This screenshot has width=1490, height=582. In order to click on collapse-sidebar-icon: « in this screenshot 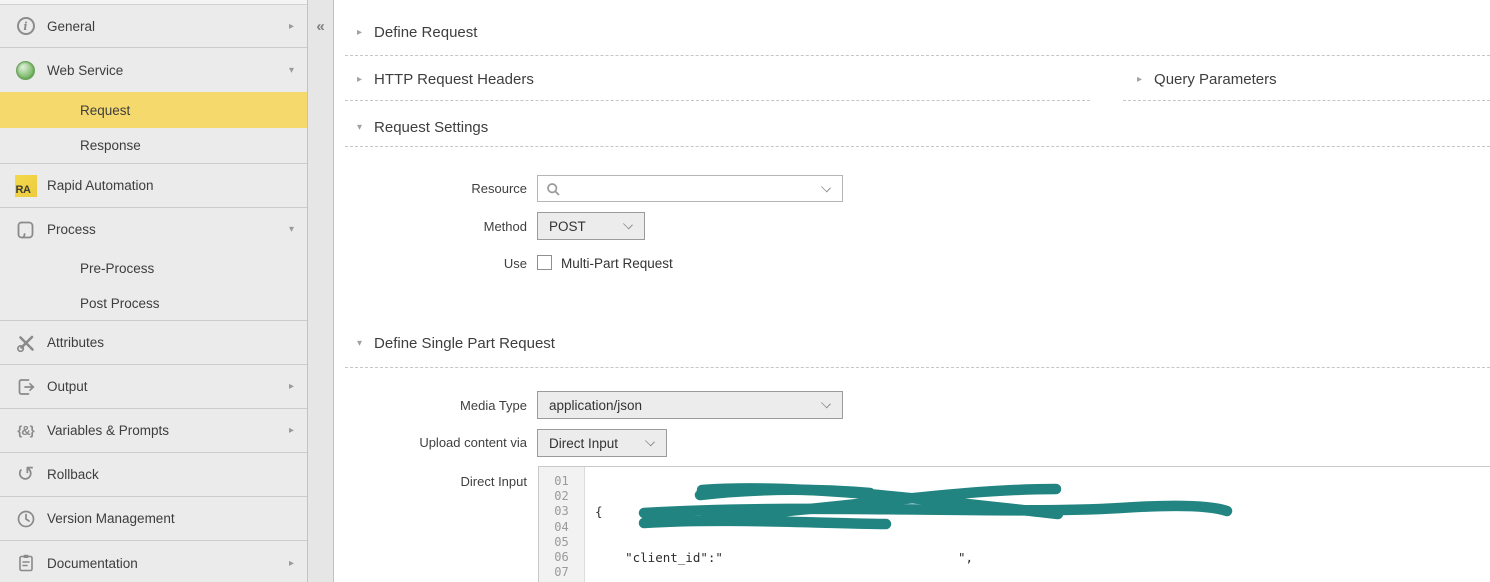, I will do `click(320, 26)`.